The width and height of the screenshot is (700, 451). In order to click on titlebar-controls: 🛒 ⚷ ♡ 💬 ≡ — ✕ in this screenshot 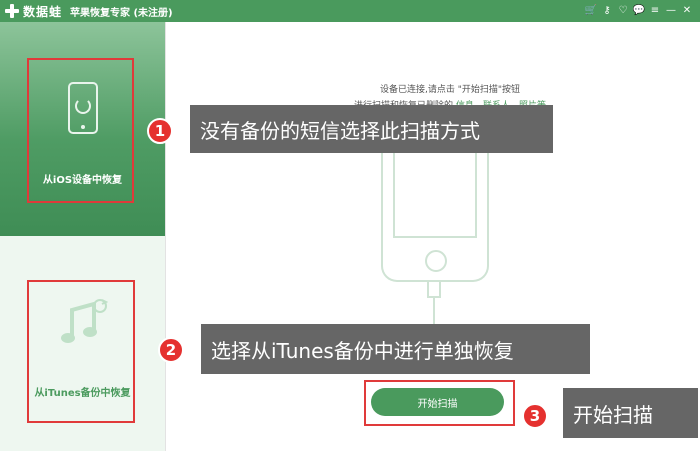, I will do `click(639, 11)`.